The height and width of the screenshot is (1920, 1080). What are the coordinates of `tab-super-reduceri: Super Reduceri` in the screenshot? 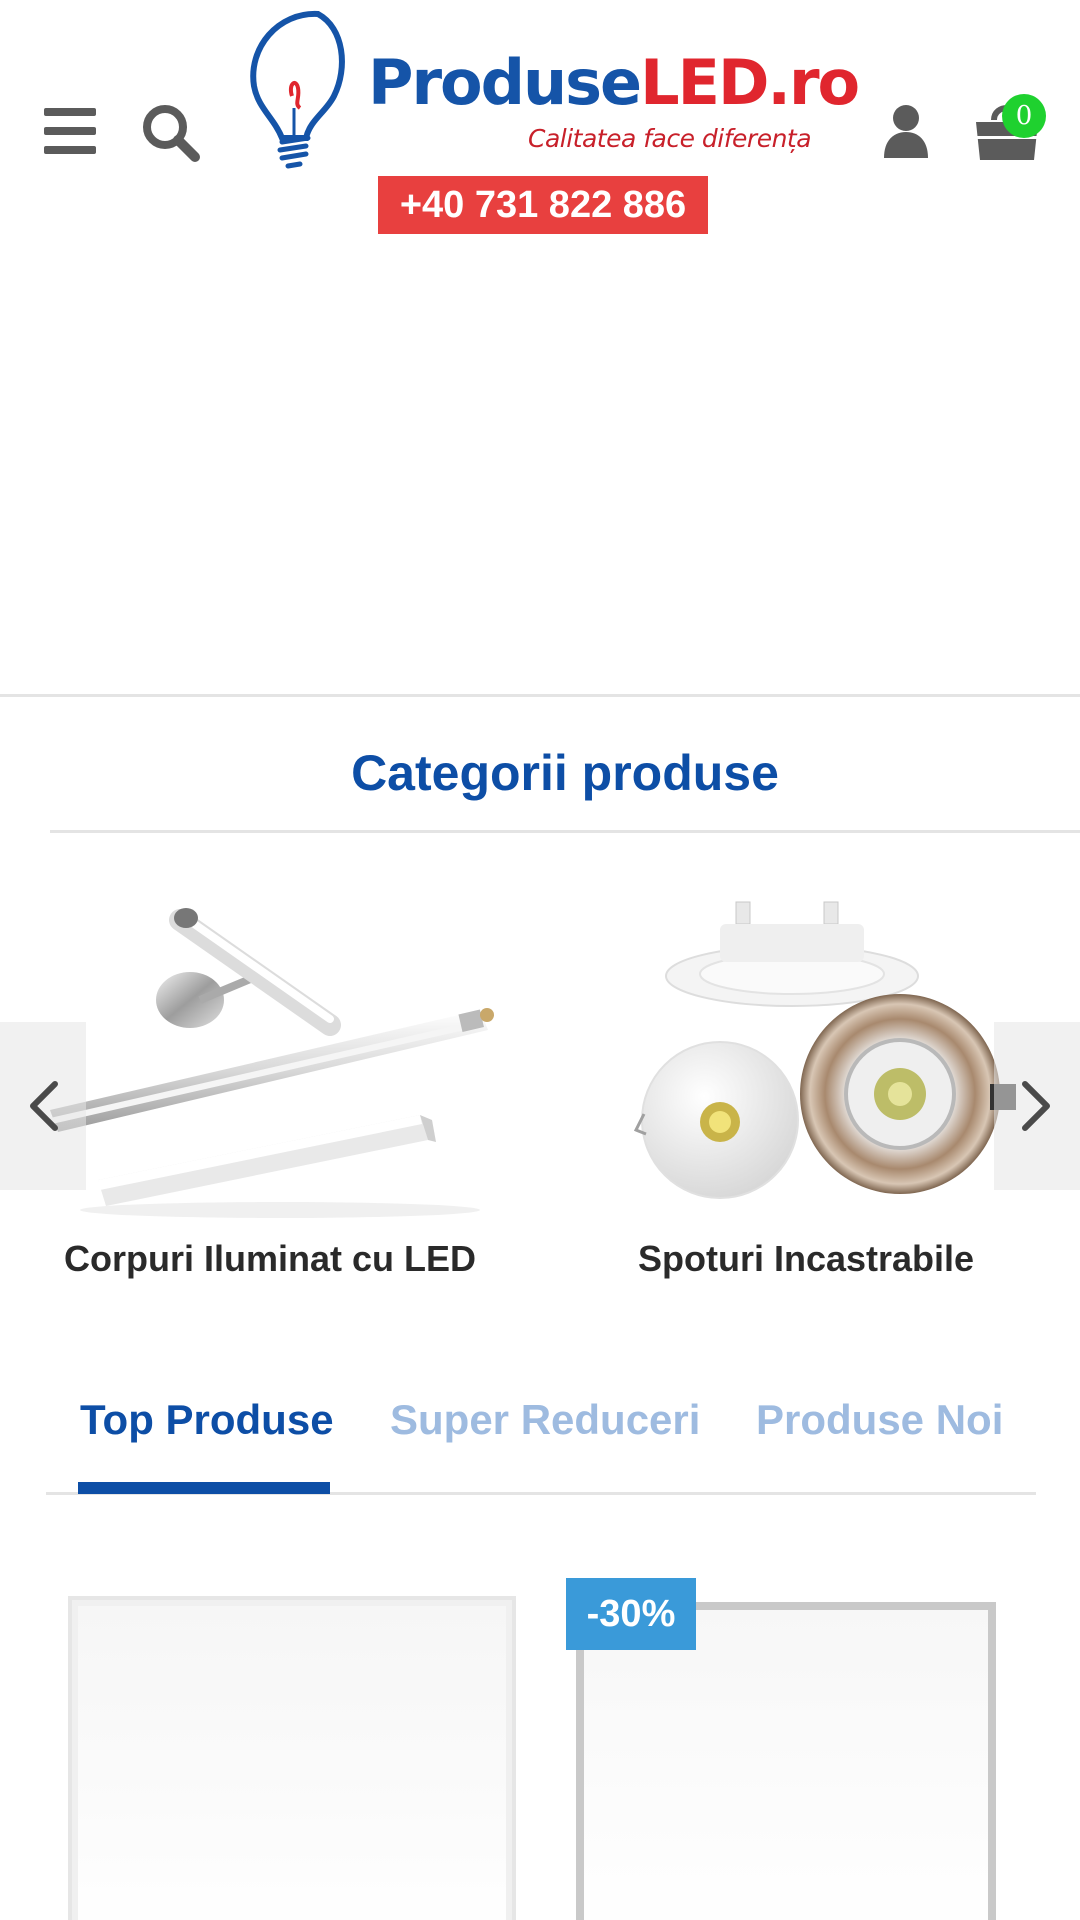 It's located at (545, 1420).